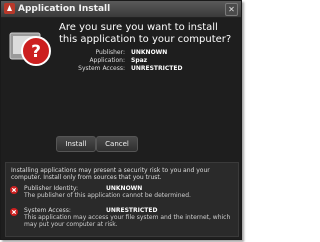  What do you see at coordinates (9, 8) in the screenshot?
I see `air-app-icon` at bounding box center [9, 8].